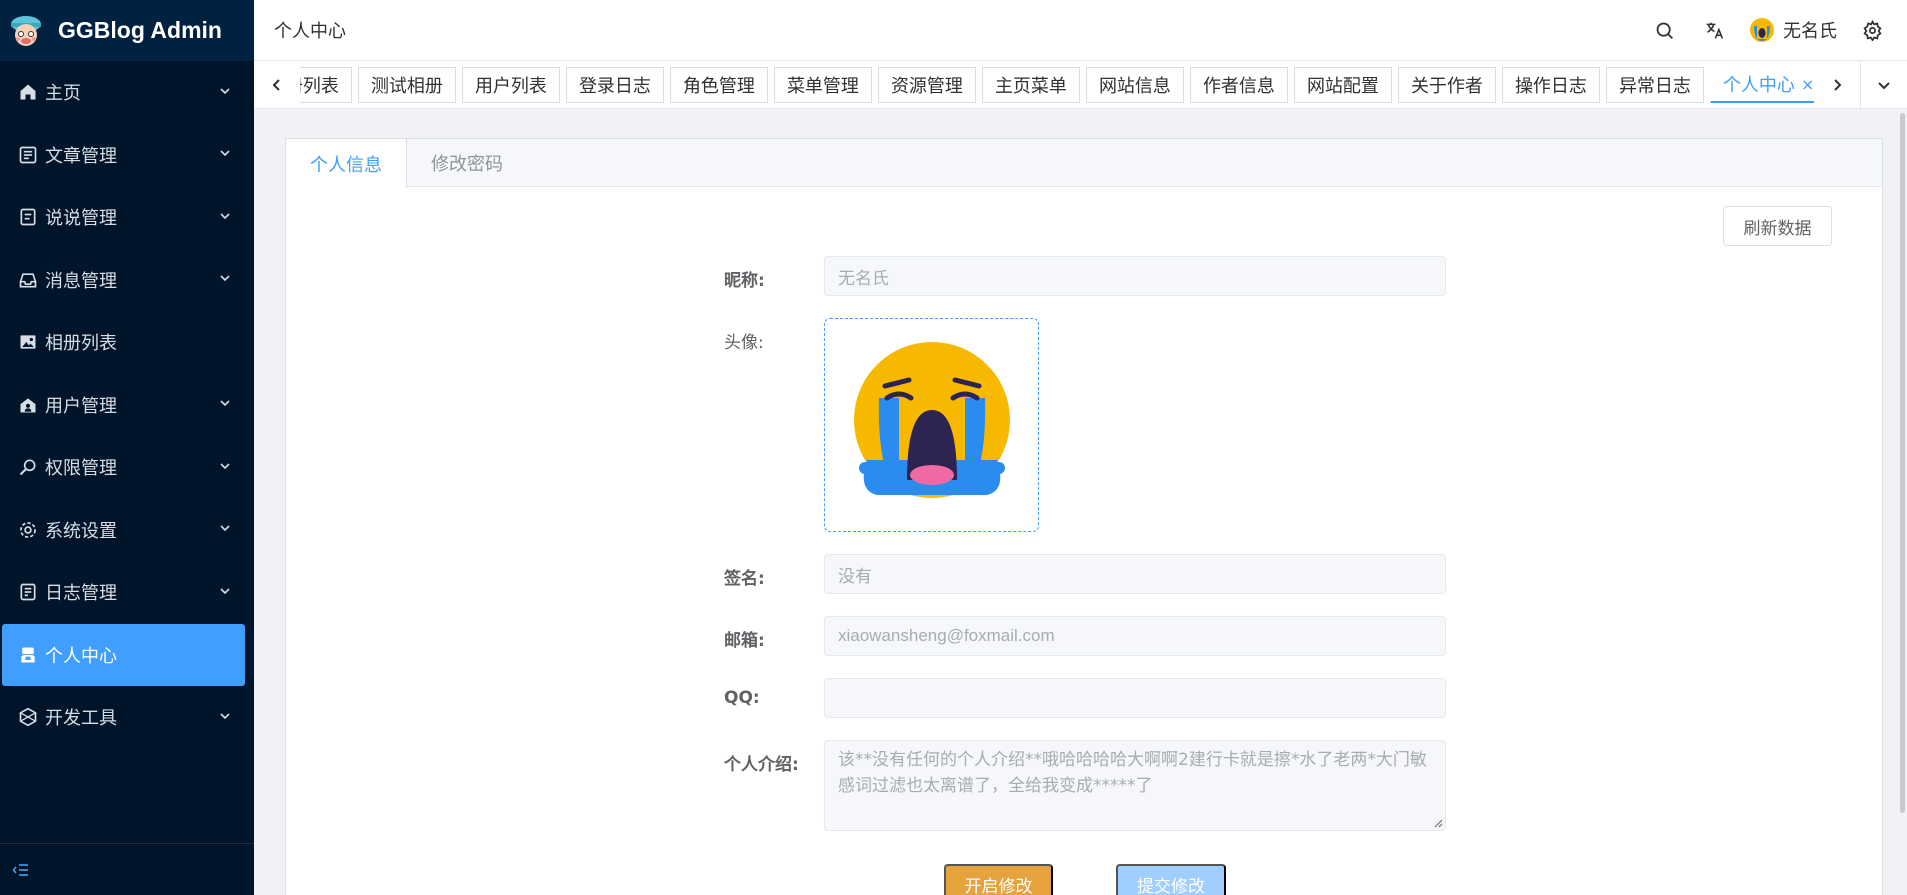 The height and width of the screenshot is (895, 1907). What do you see at coordinates (1714, 30) in the screenshot?
I see `translate-icon` at bounding box center [1714, 30].